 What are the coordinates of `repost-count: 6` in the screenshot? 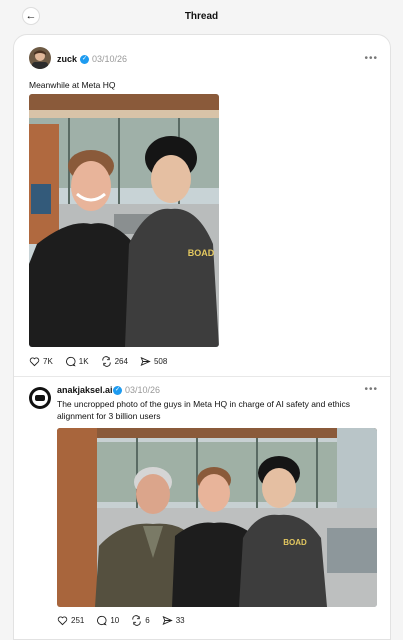 It's located at (147, 620).